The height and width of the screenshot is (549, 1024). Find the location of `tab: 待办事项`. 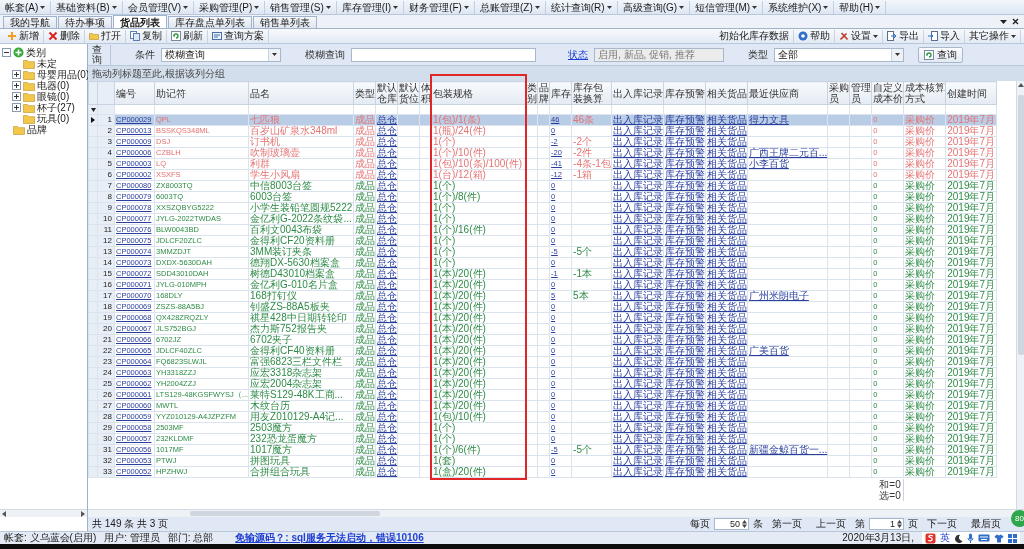

tab: 待办事项 is located at coordinates (85, 22).